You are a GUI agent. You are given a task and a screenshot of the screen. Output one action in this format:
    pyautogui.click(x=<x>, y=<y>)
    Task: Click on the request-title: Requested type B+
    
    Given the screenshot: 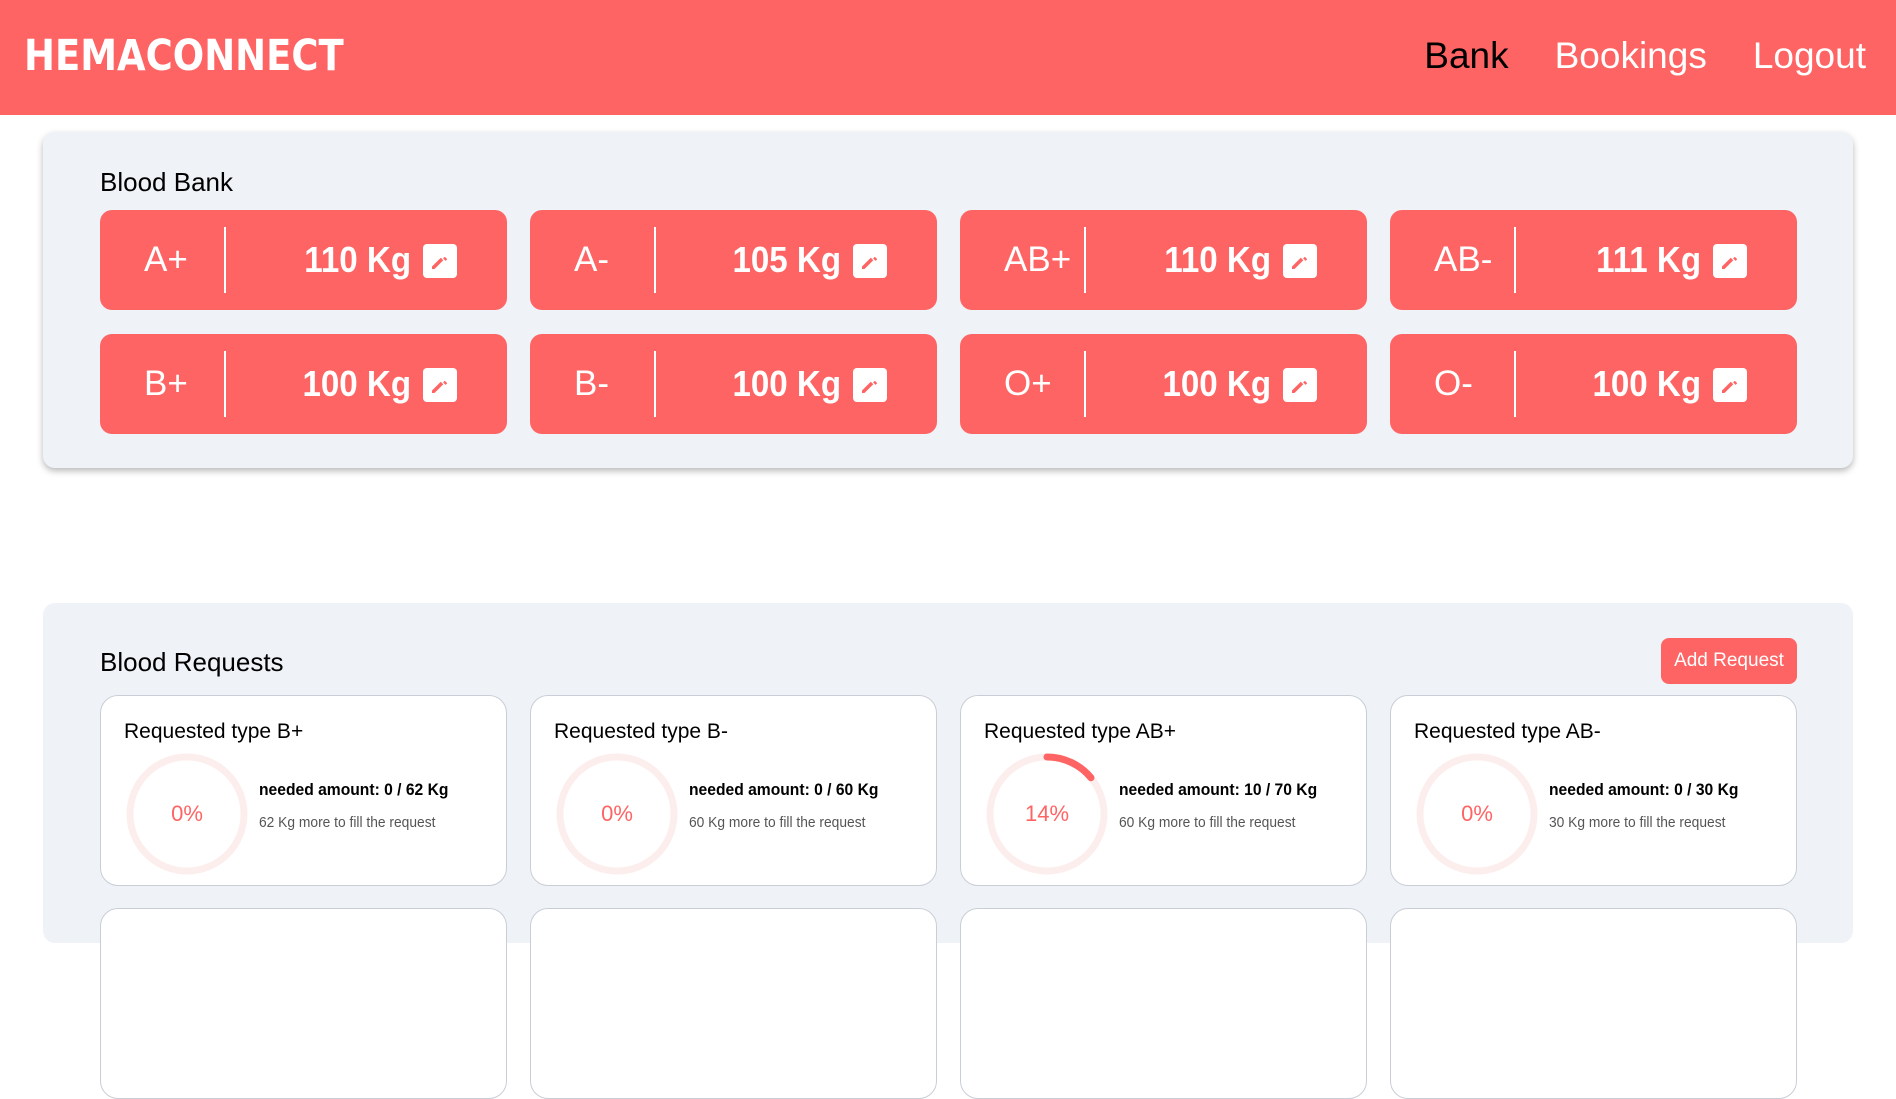 What is the action you would take?
    pyautogui.click(x=214, y=731)
    